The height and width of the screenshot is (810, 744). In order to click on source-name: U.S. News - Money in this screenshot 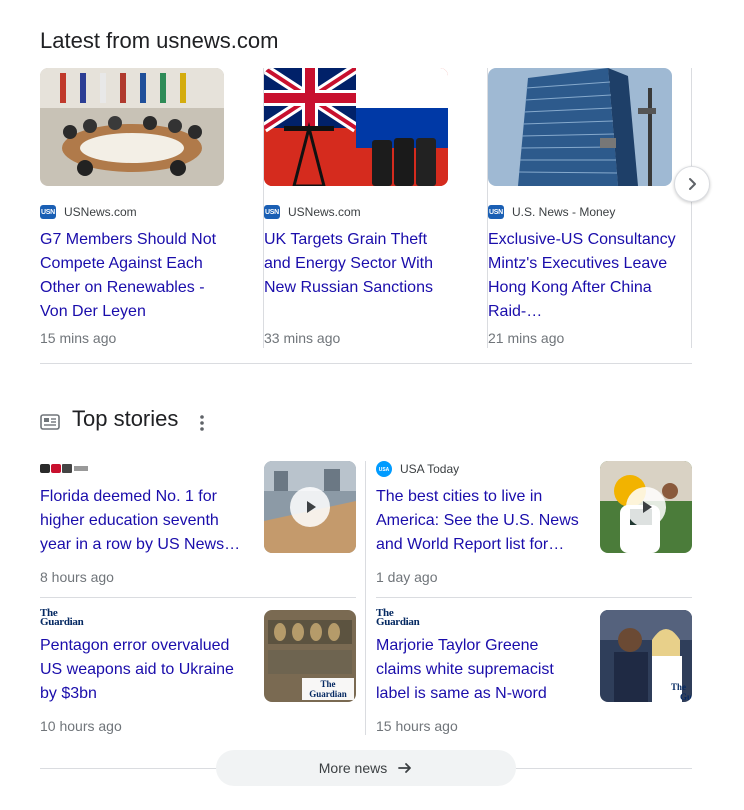, I will do `click(564, 212)`.